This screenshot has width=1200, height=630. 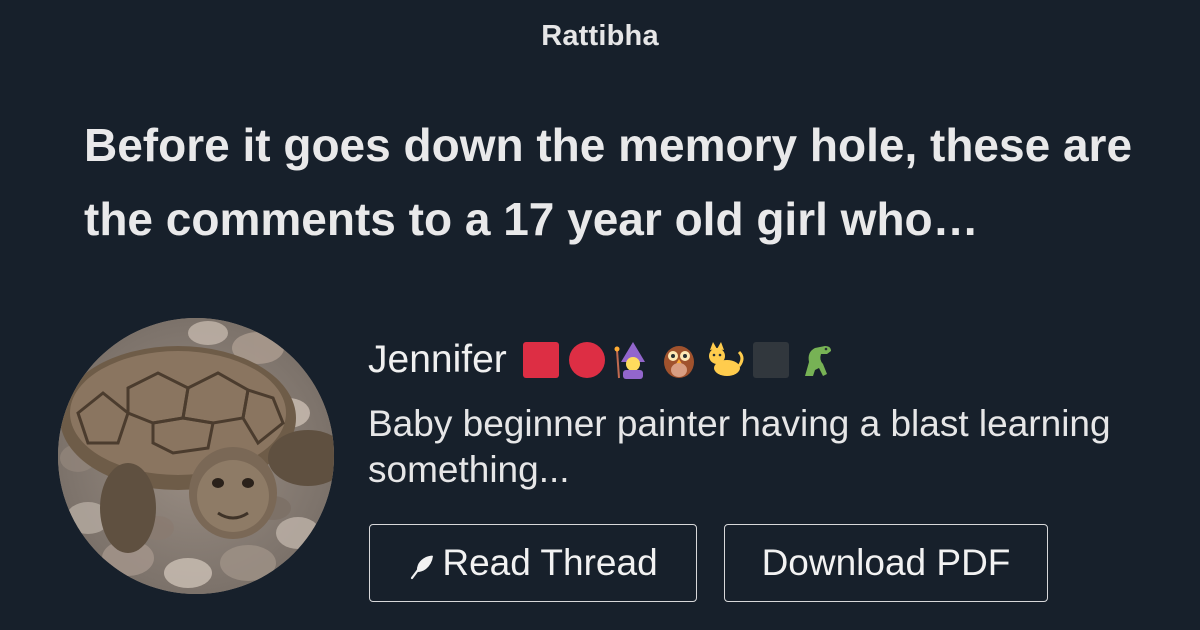 I want to click on download-pdf-label: Download PDF, so click(x=886, y=562).